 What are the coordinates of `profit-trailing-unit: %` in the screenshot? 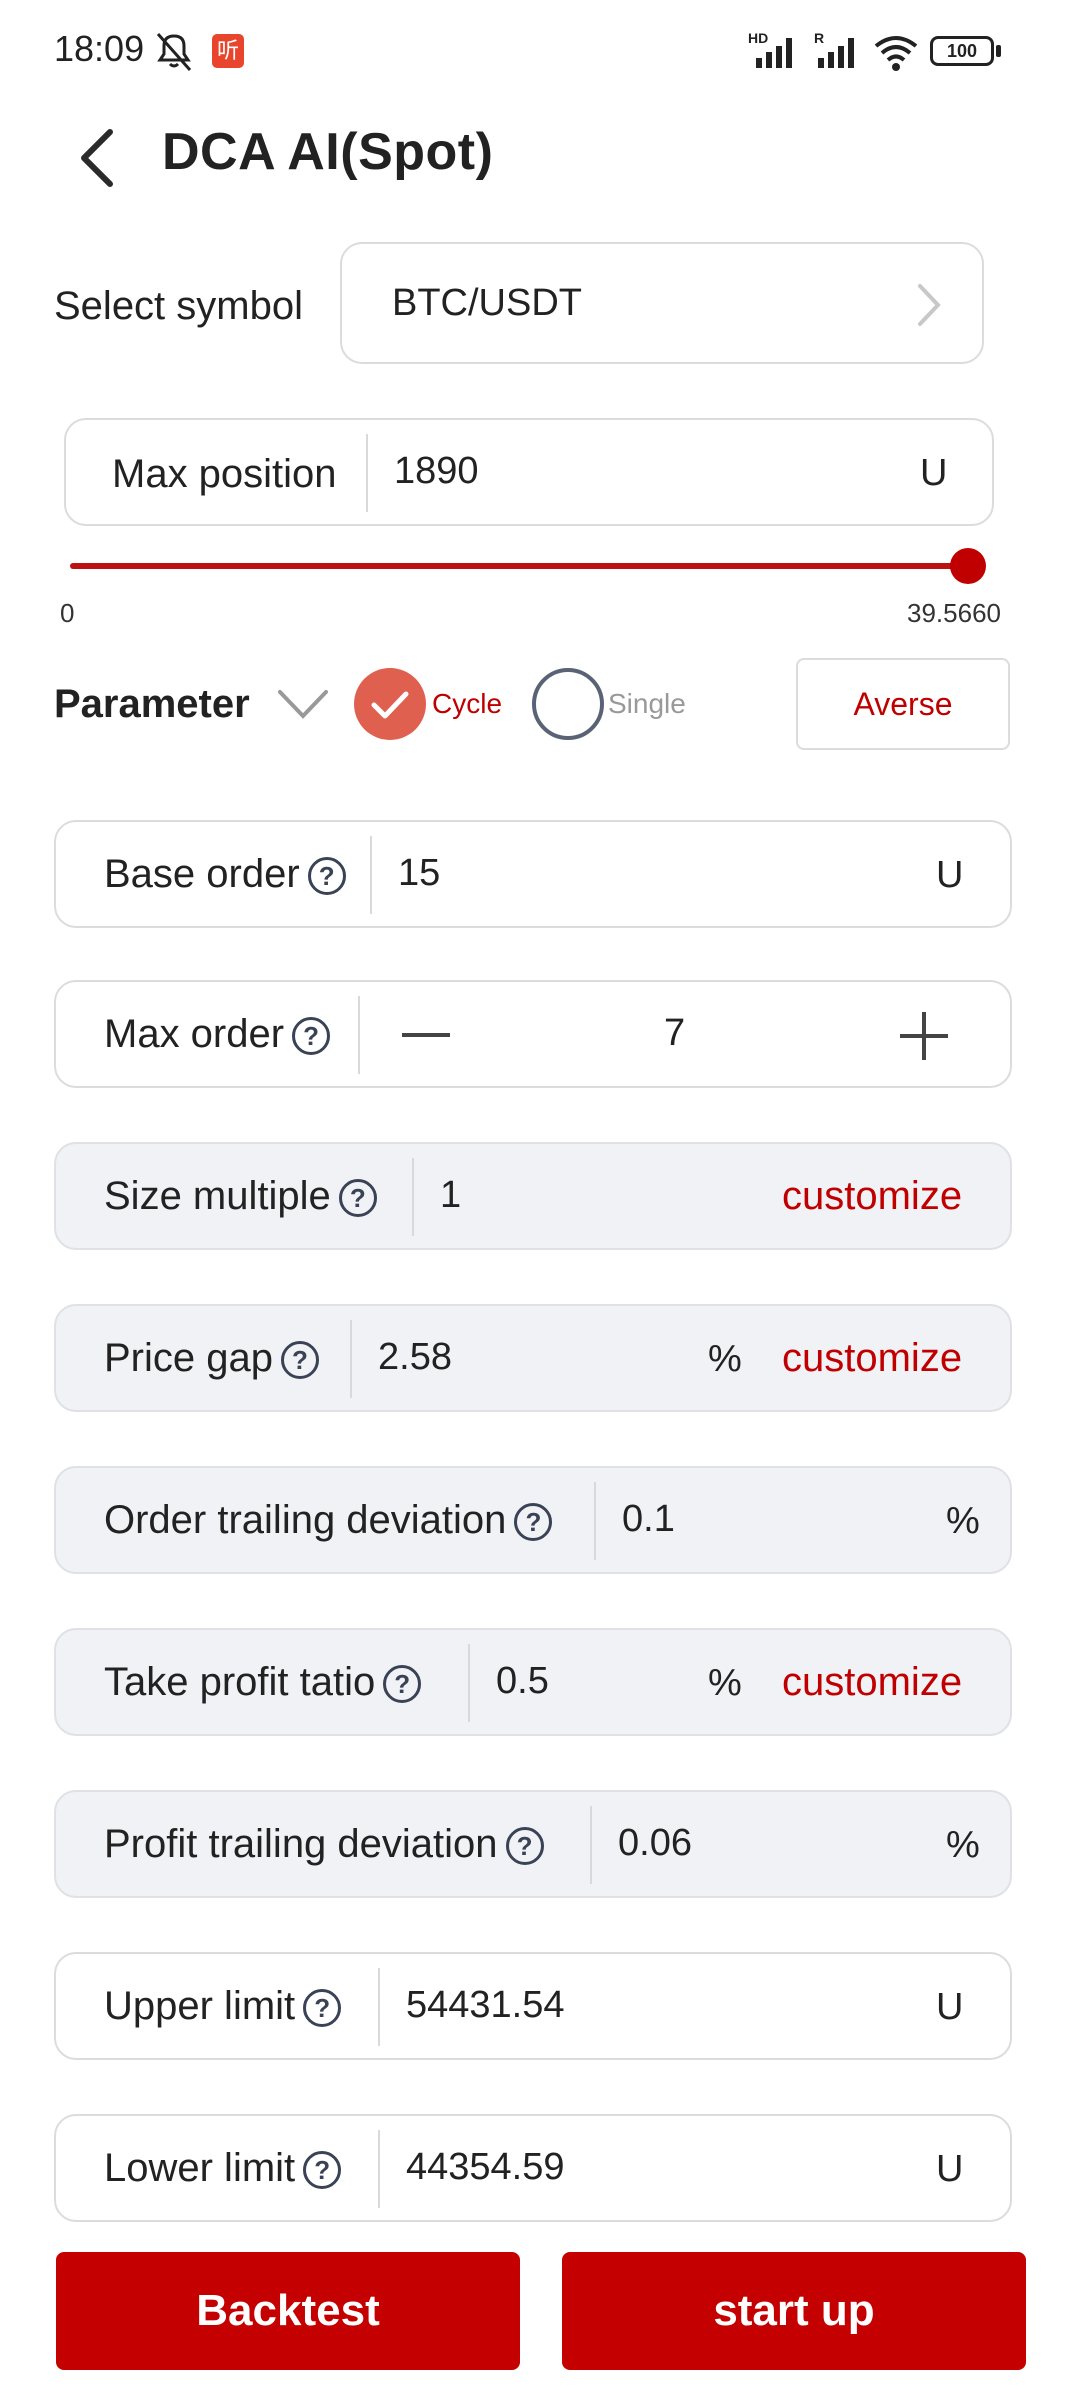 It's located at (963, 1845).